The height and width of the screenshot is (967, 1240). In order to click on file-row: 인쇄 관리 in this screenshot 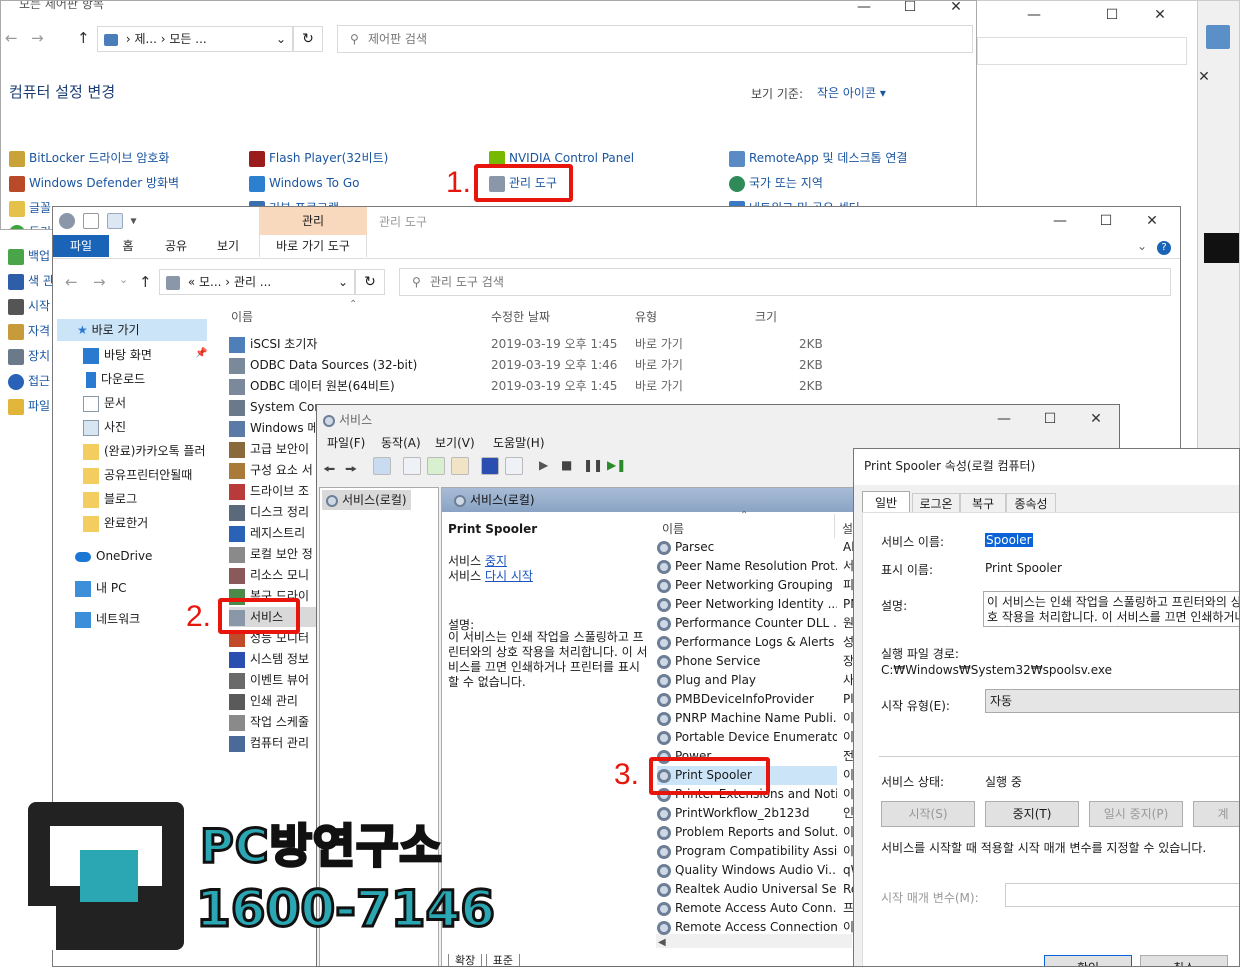, I will do `click(263, 701)`.